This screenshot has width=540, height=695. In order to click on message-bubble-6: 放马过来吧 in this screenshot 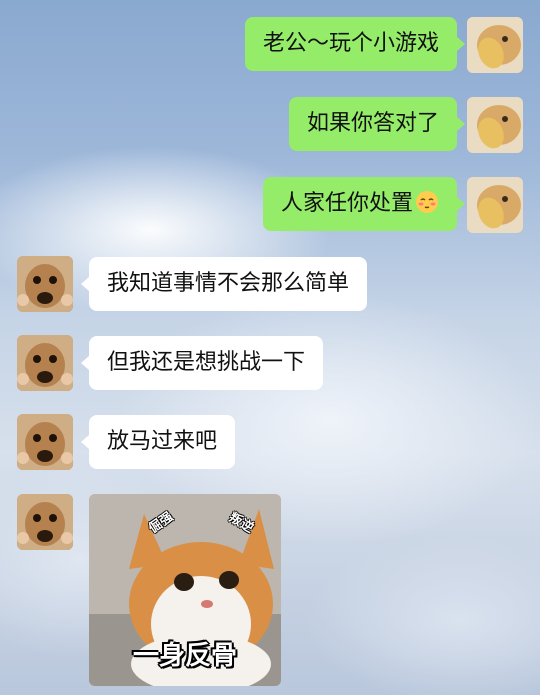, I will do `click(158, 442)`.